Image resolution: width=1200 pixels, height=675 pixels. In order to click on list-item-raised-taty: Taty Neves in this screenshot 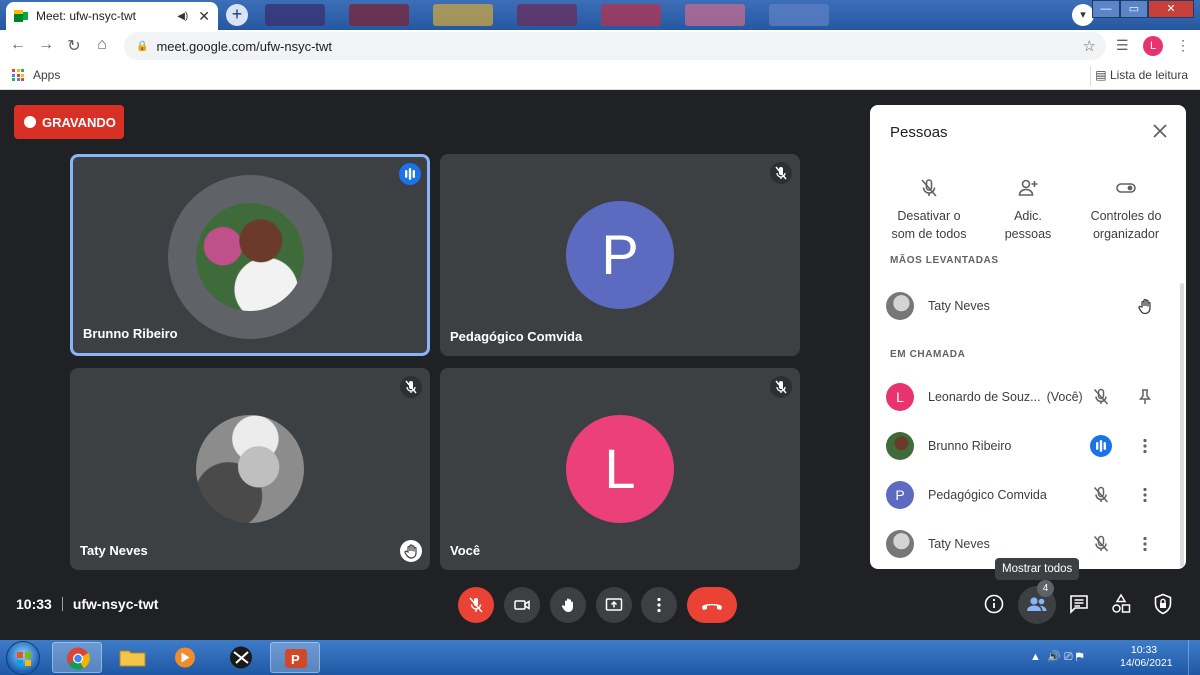, I will do `click(1028, 306)`.